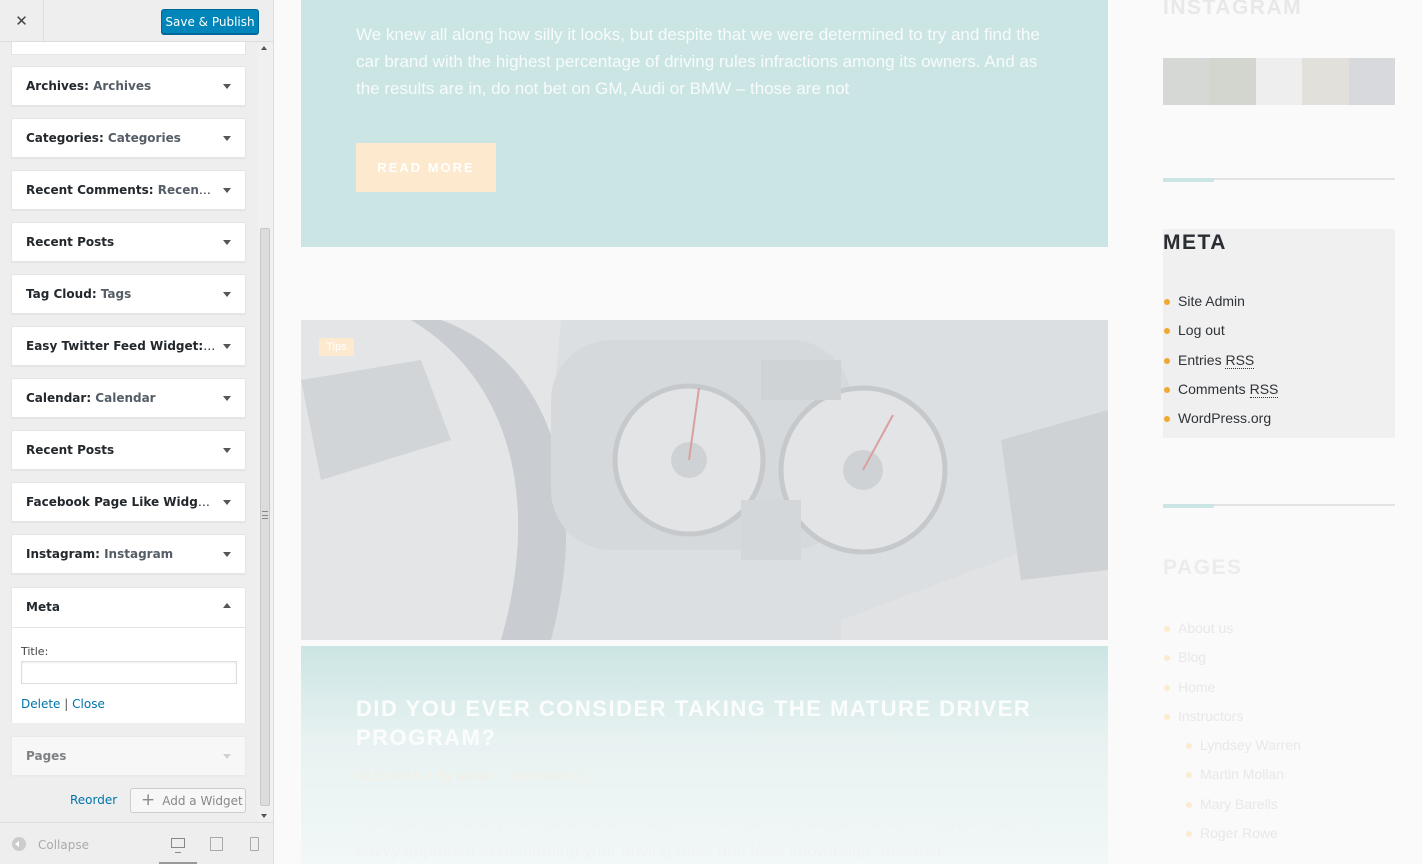 This screenshot has height=864, width=1422. Describe the element at coordinates (61, 554) in the screenshot. I see `widget-name: Instagram` at that location.